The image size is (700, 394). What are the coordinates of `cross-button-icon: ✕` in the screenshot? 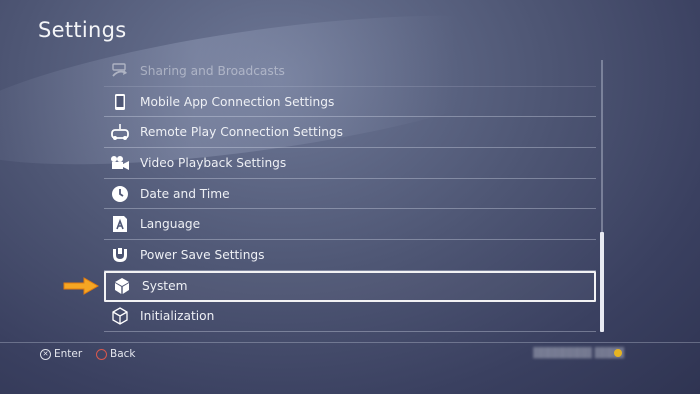 It's located at (45, 354).